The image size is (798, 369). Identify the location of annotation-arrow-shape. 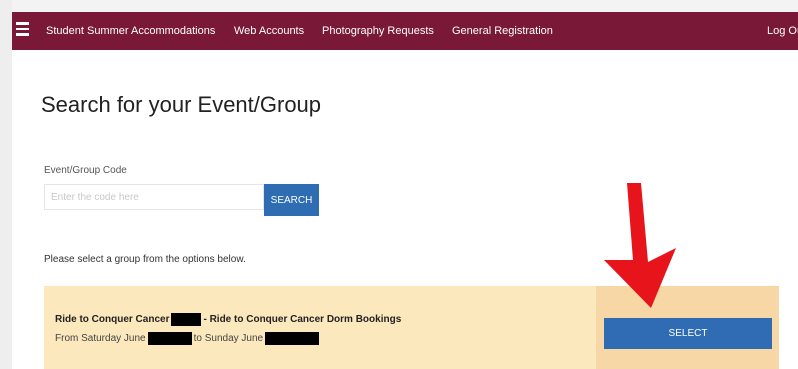
(640, 245).